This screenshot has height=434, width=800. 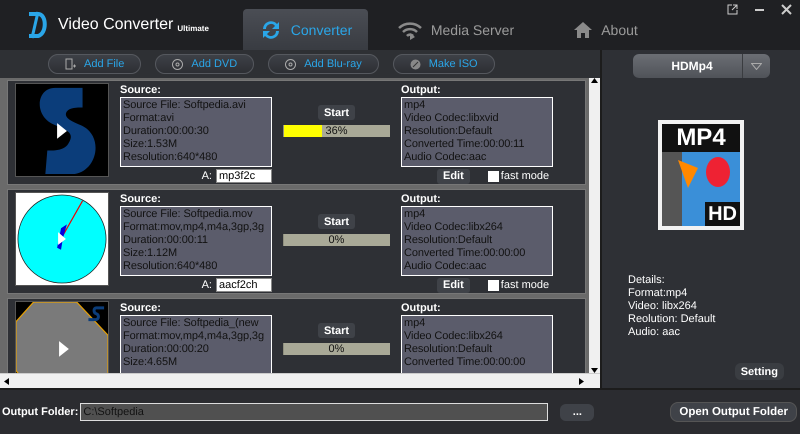 What do you see at coordinates (663, 306) in the screenshot?
I see `profile-detail-line: Video: libx264` at bounding box center [663, 306].